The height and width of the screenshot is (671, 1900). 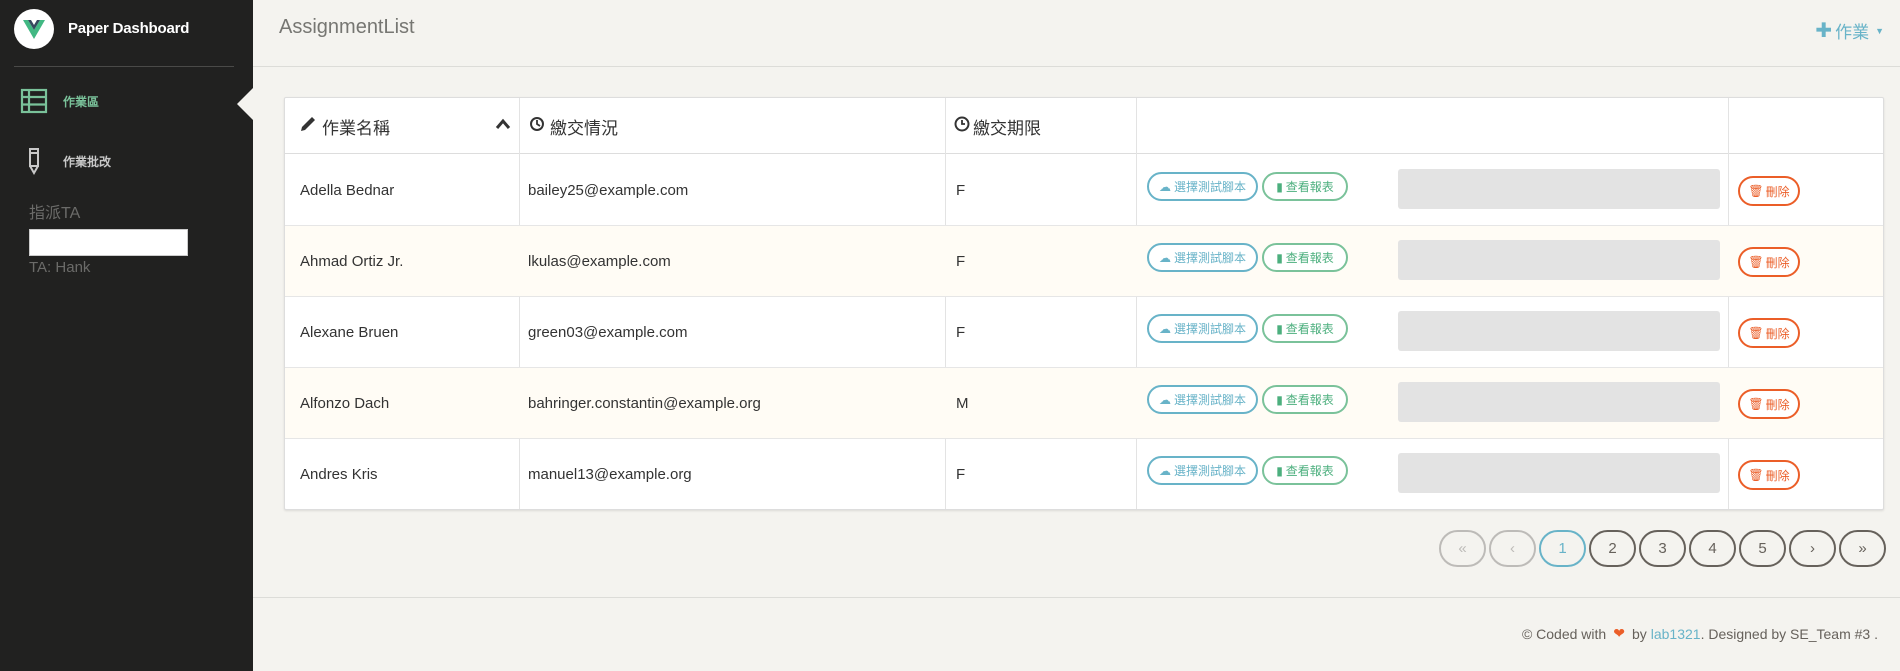 What do you see at coordinates (108, 242) in the screenshot?
I see `assign-ta-input` at bounding box center [108, 242].